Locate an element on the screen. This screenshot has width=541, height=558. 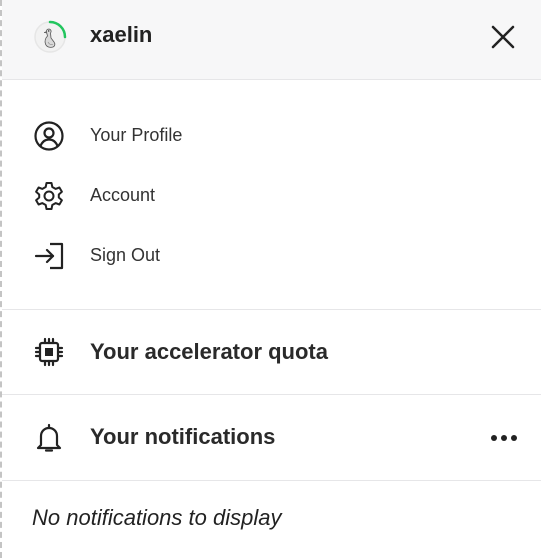
close-icon is located at coordinates (503, 37).